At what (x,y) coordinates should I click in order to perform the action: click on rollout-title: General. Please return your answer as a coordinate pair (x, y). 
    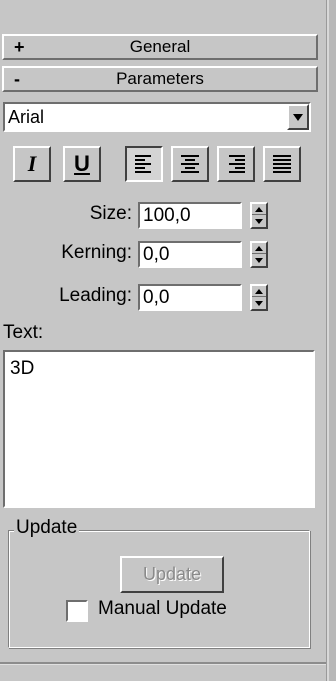
    Looking at the image, I should click on (160, 46).